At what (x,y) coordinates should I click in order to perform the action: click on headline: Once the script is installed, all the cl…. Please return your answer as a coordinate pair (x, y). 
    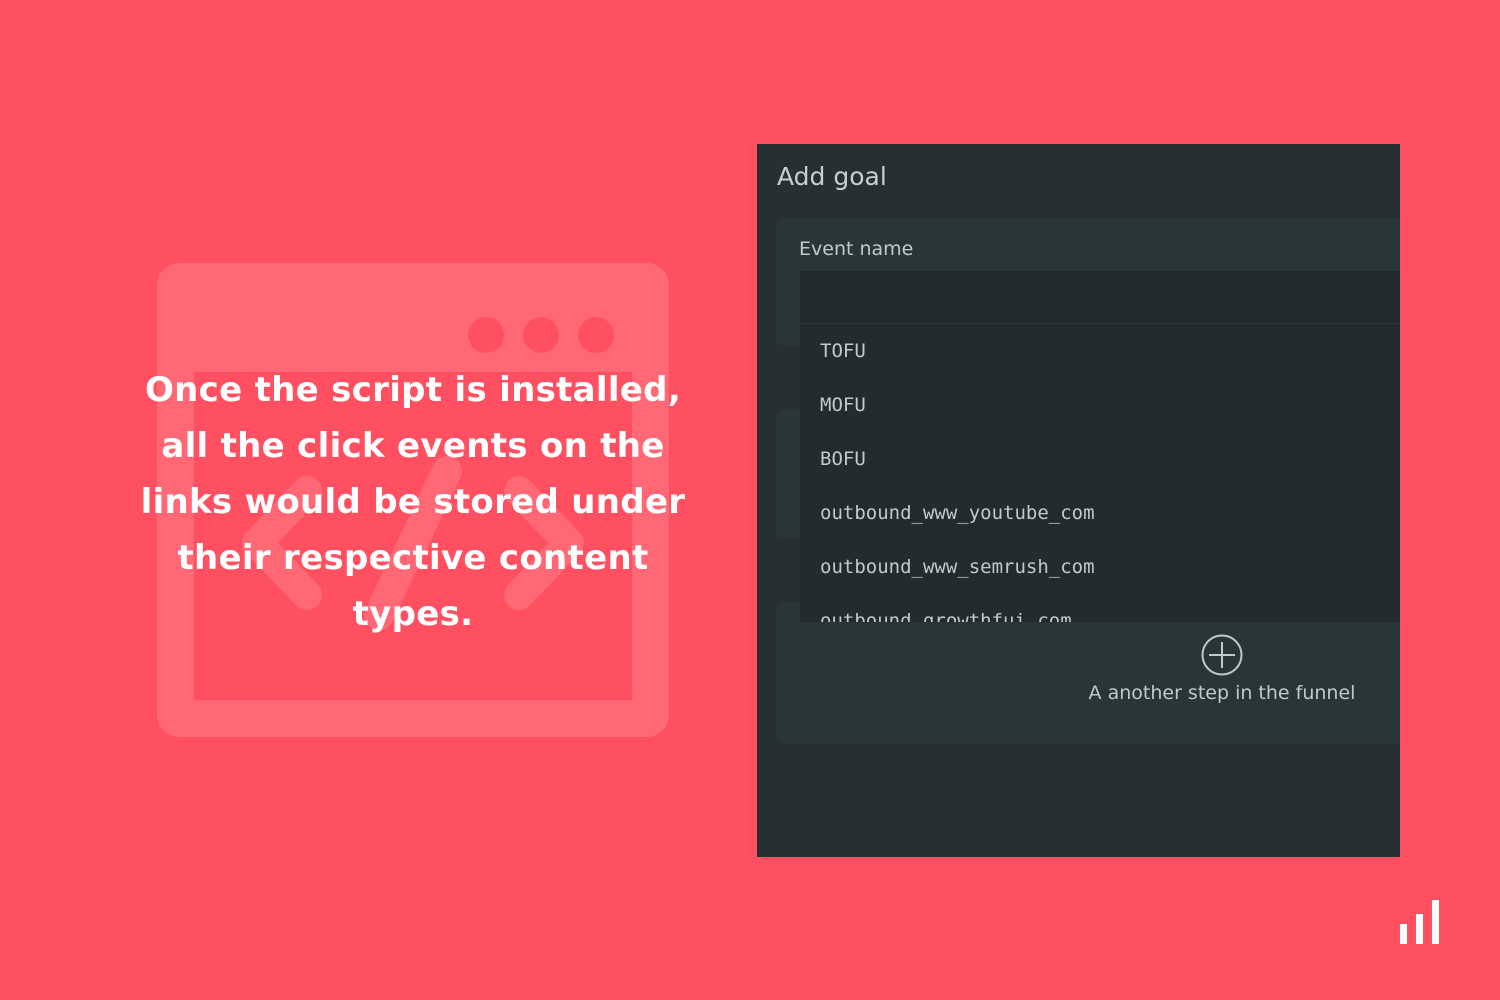
    Looking at the image, I should click on (413, 502).